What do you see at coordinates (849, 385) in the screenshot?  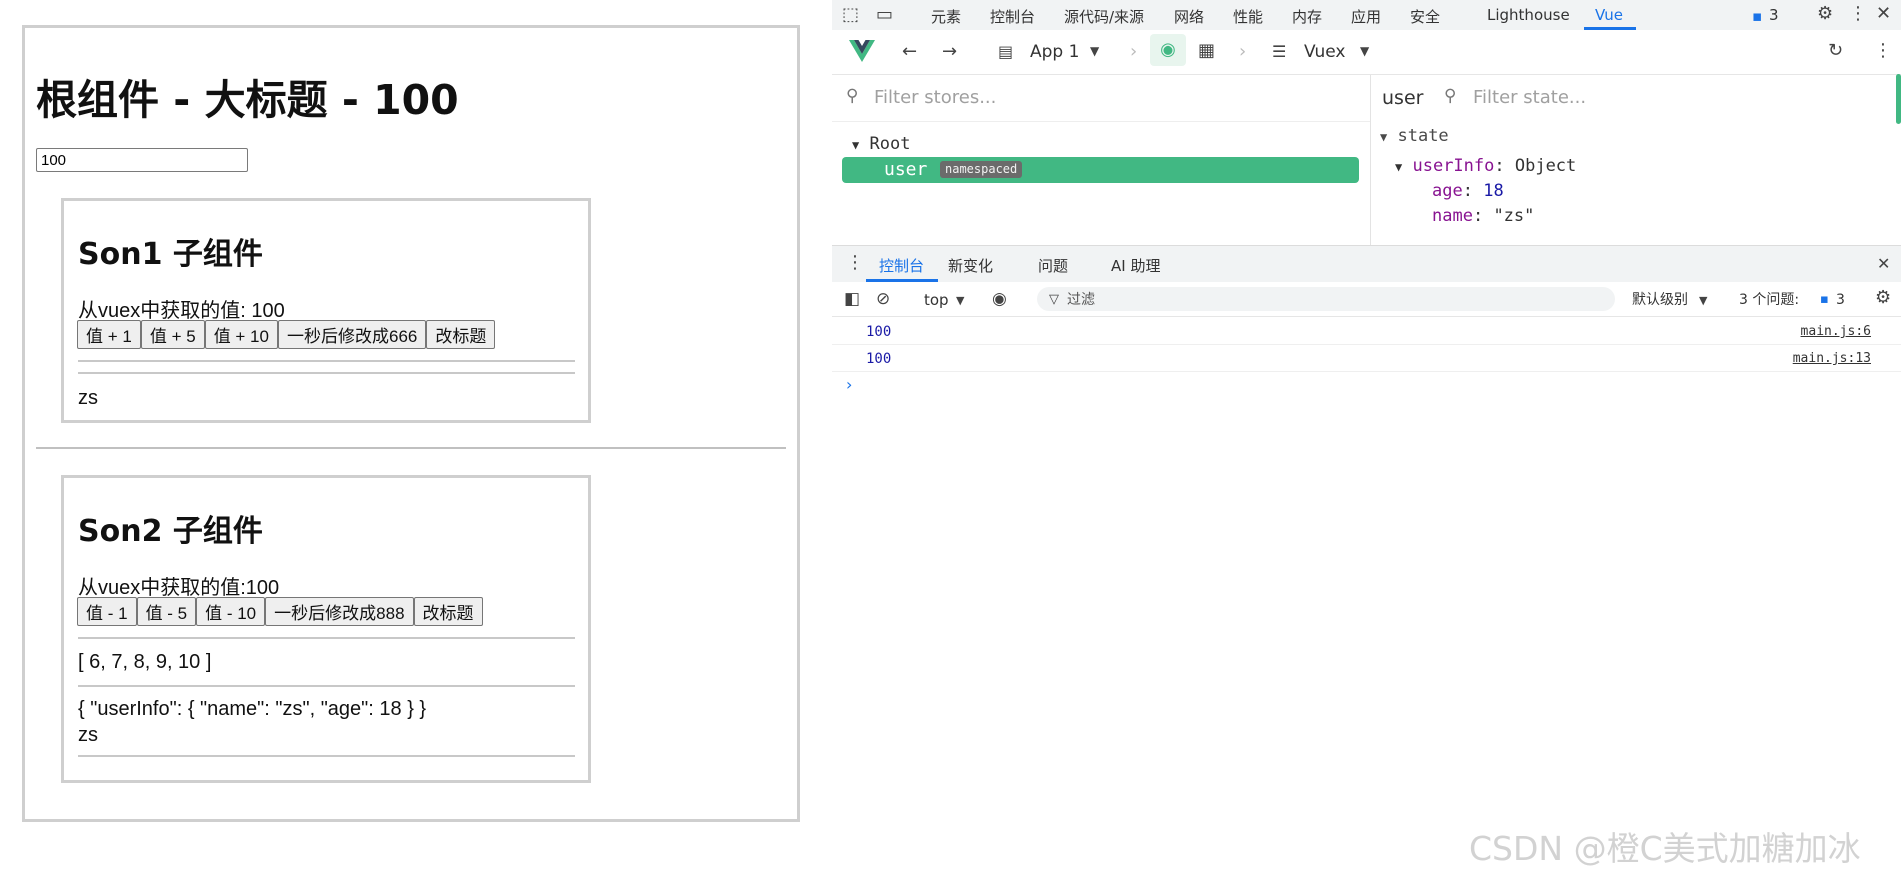 I see `console-prompt-icon: ›` at bounding box center [849, 385].